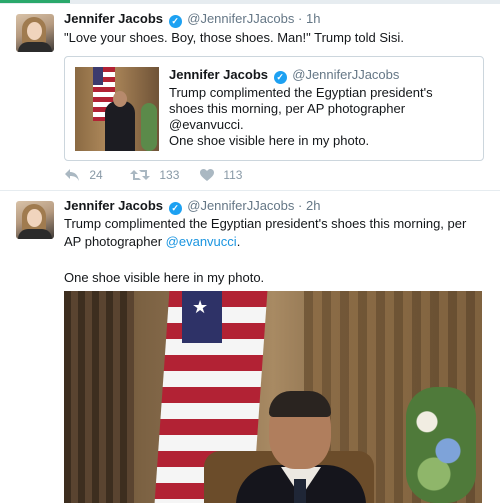 This screenshot has width=500, height=503. I want to click on reply-count: 24, so click(96, 175).